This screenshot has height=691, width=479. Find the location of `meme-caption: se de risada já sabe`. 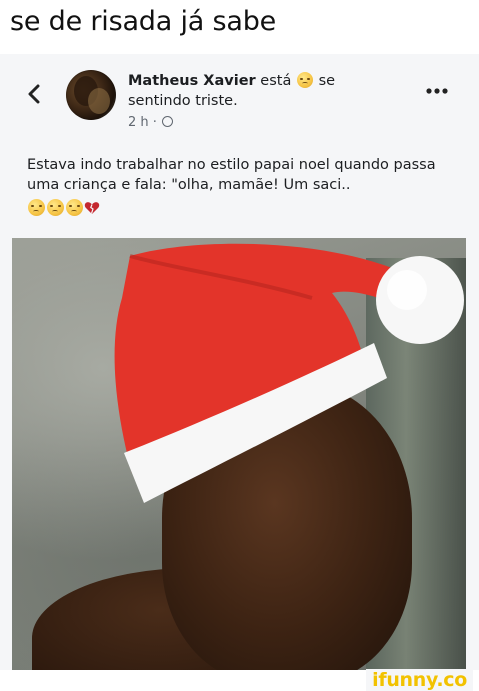

meme-caption: se de risada já sabe is located at coordinates (143, 21).